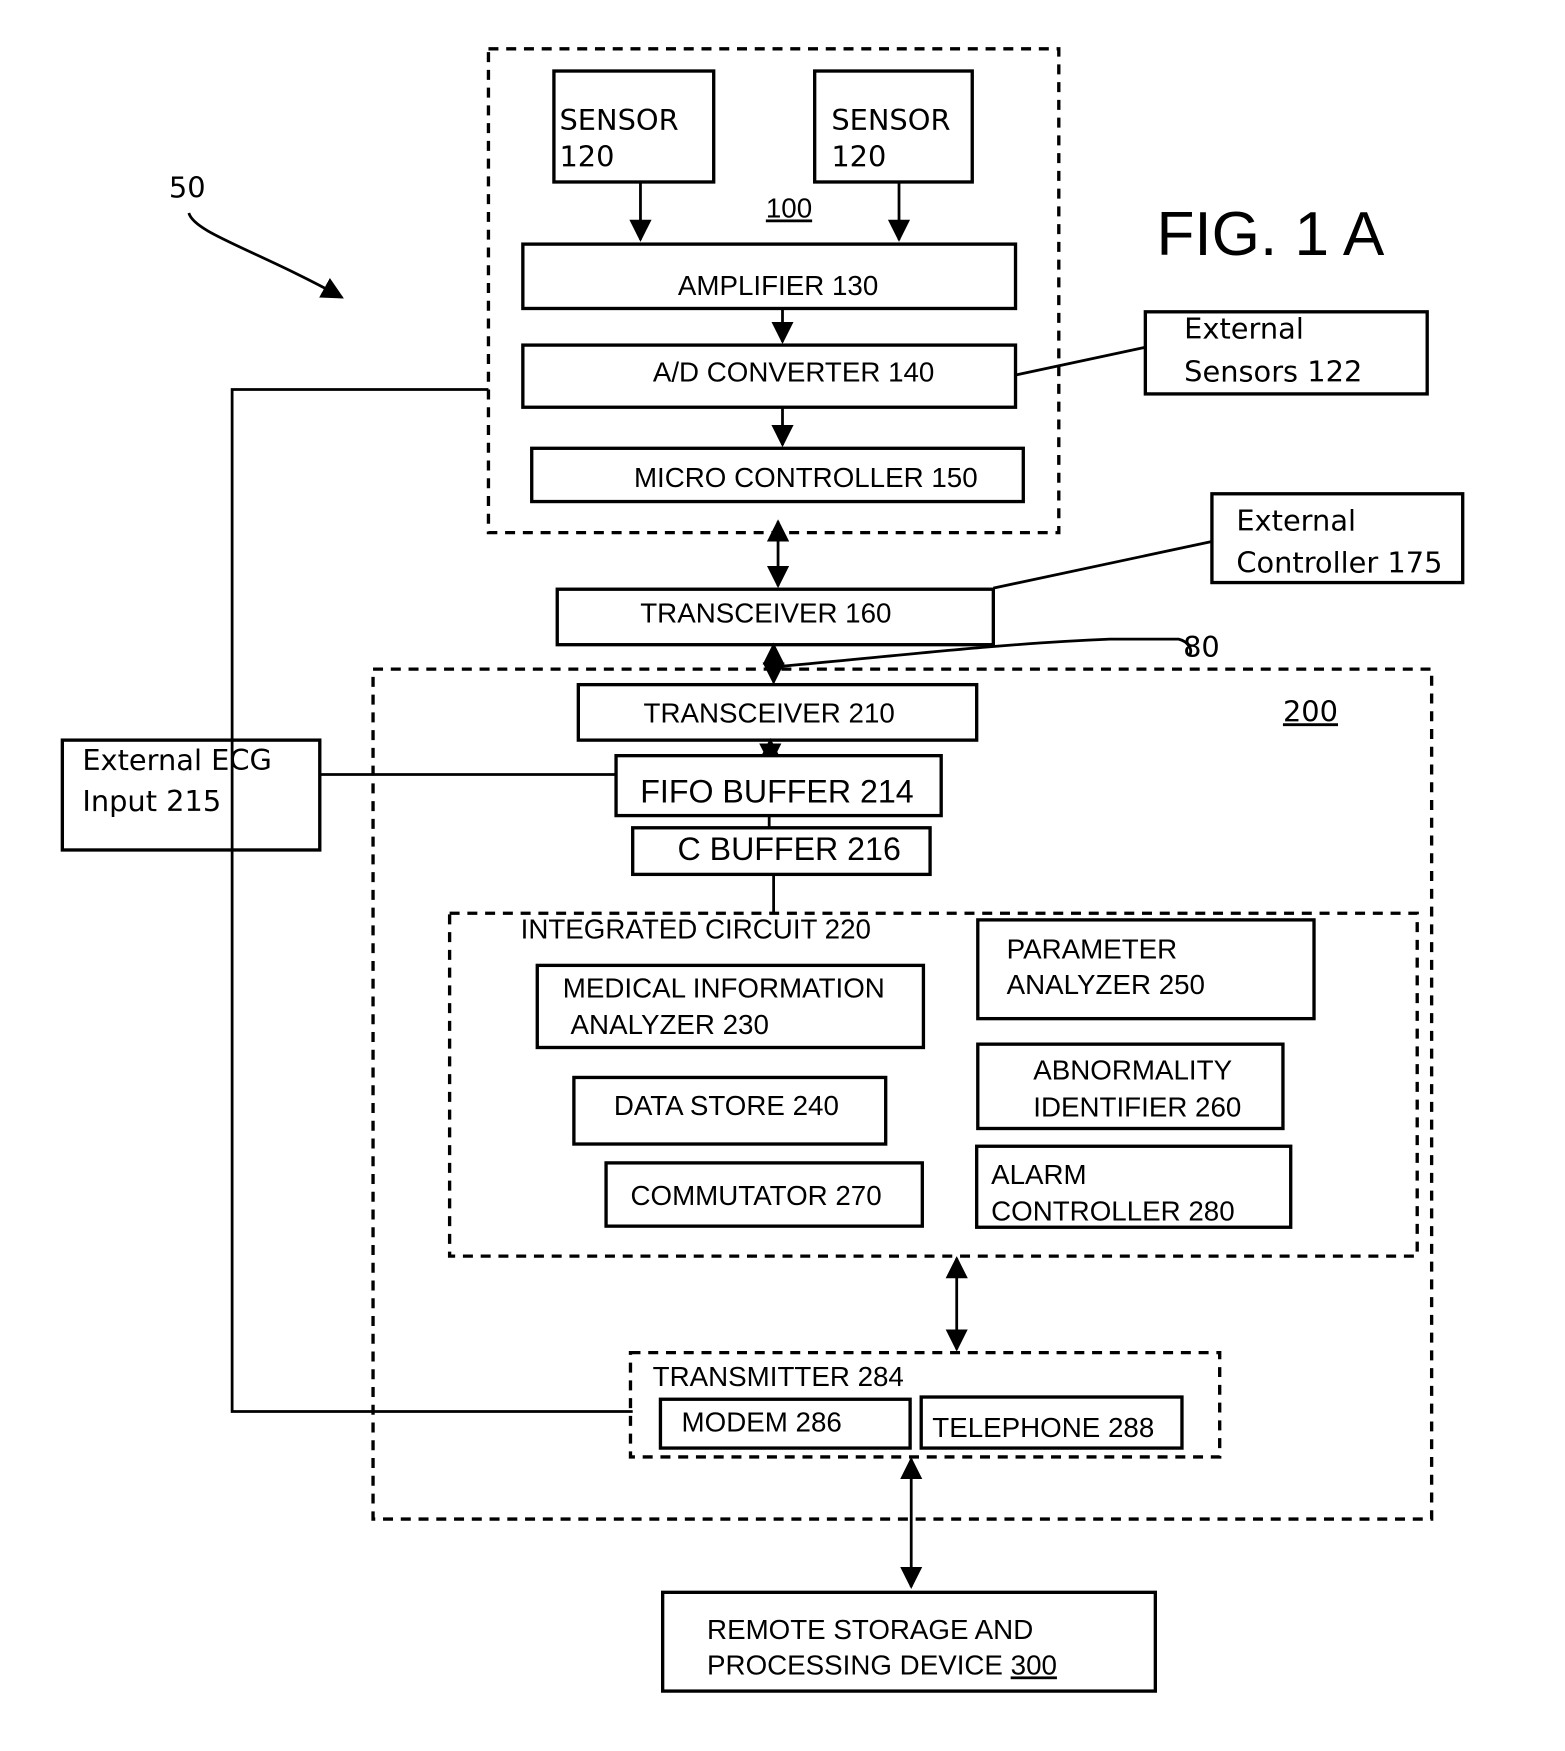 The image size is (1565, 1751). Describe the element at coordinates (265, 255) in the screenshot. I see `ref-50-arrow` at that location.